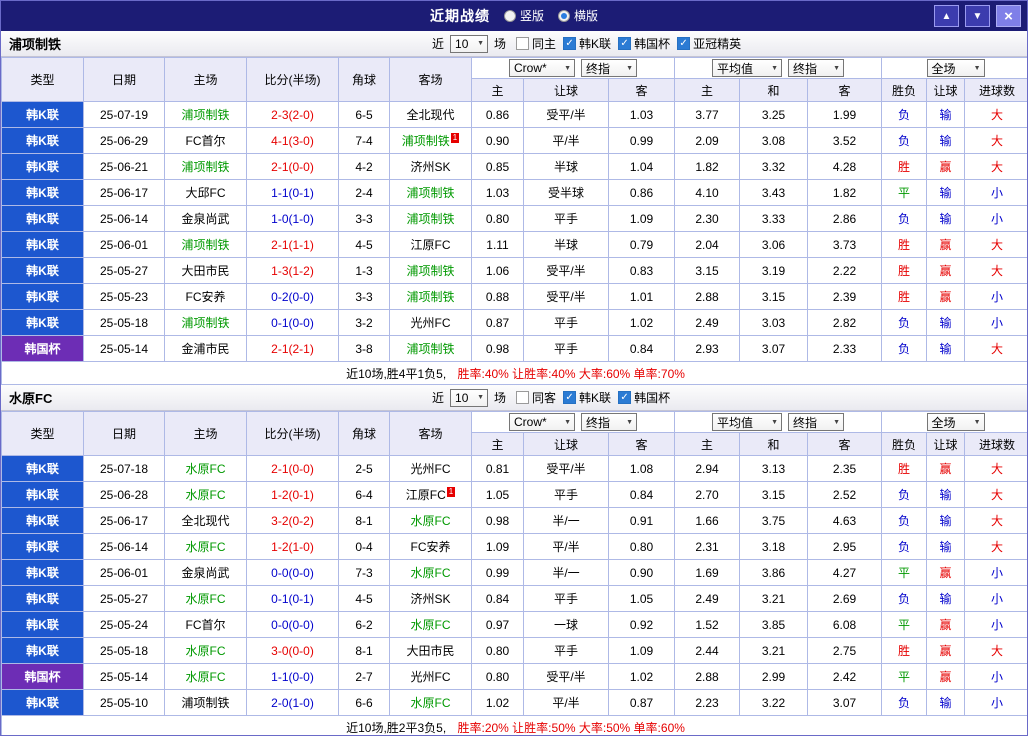  I want to click on corner-cell: 7-3, so click(364, 572).